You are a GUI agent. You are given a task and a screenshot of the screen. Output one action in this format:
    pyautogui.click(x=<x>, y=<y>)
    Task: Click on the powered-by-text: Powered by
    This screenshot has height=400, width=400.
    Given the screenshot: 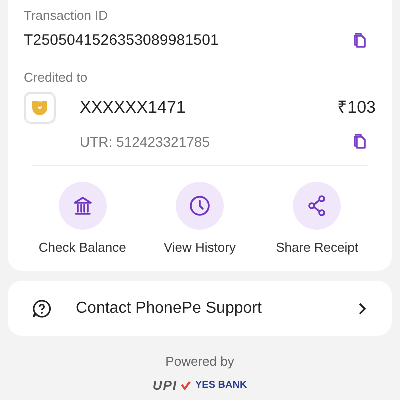 What is the action you would take?
    pyautogui.click(x=200, y=362)
    